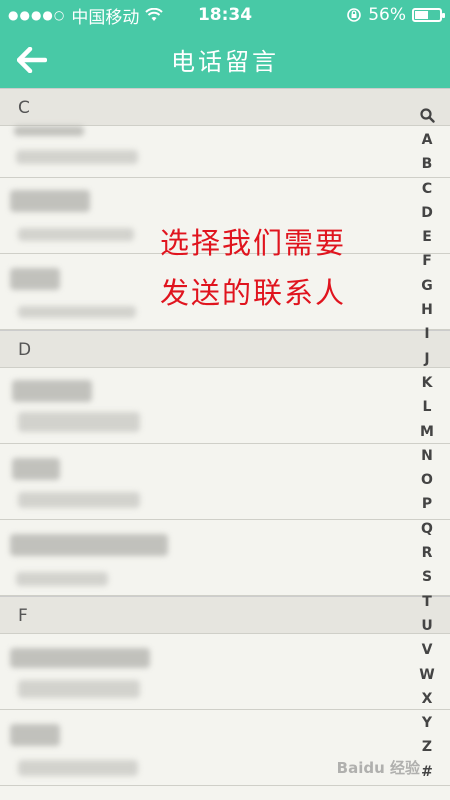 This screenshot has height=800, width=450. Describe the element at coordinates (154, 14) in the screenshot. I see `wifi-icon` at that location.